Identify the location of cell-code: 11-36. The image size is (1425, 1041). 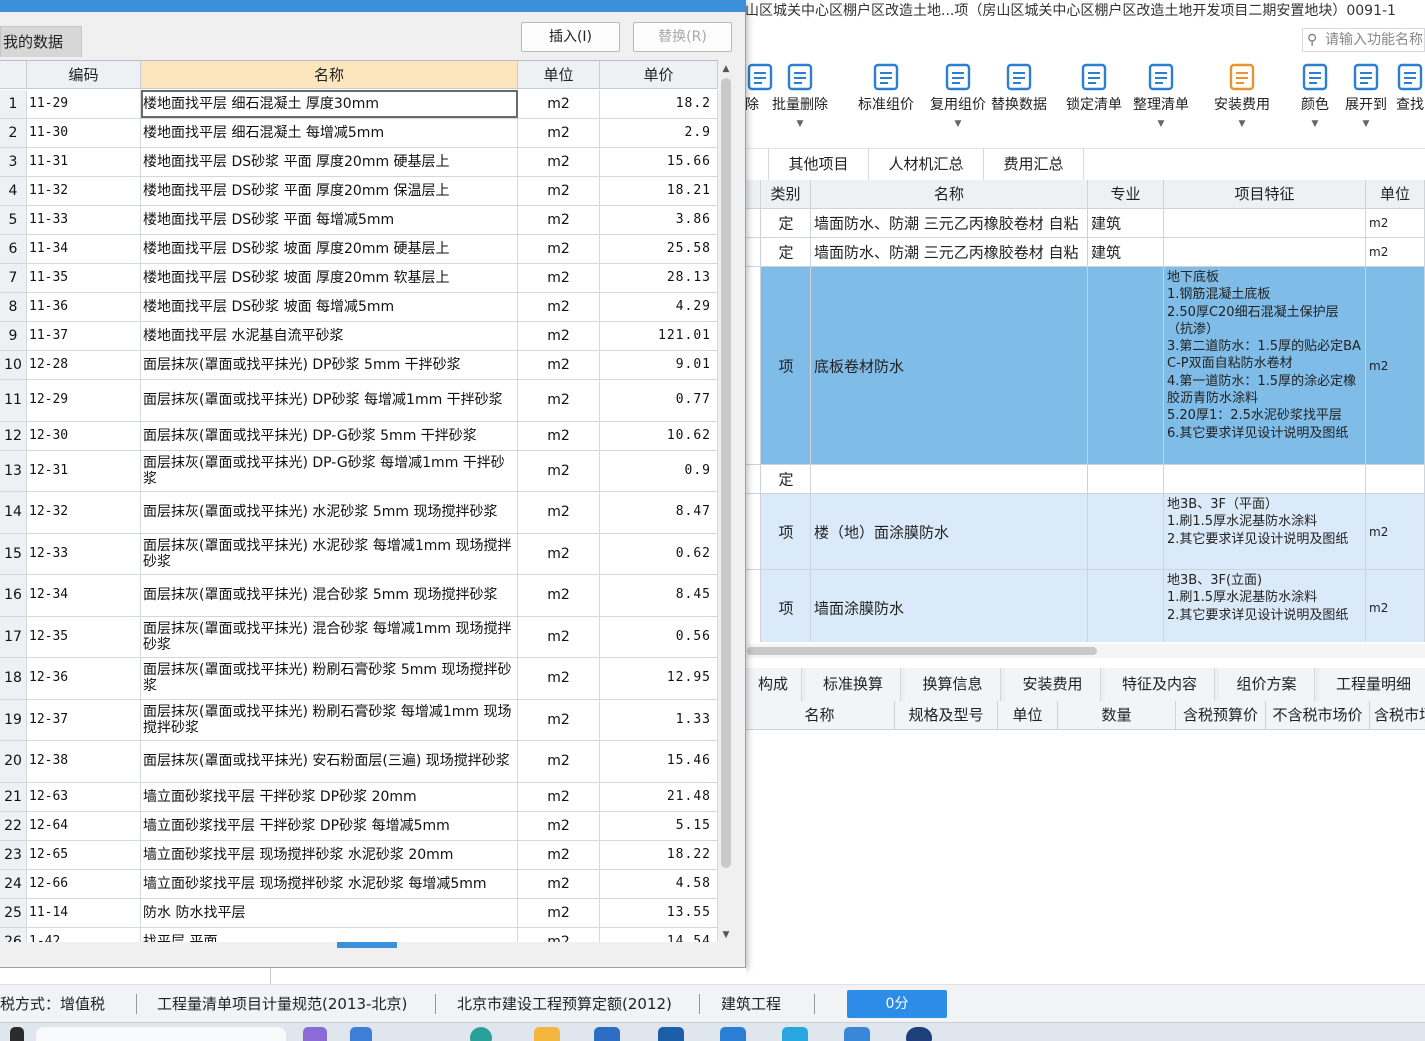
(84, 307).